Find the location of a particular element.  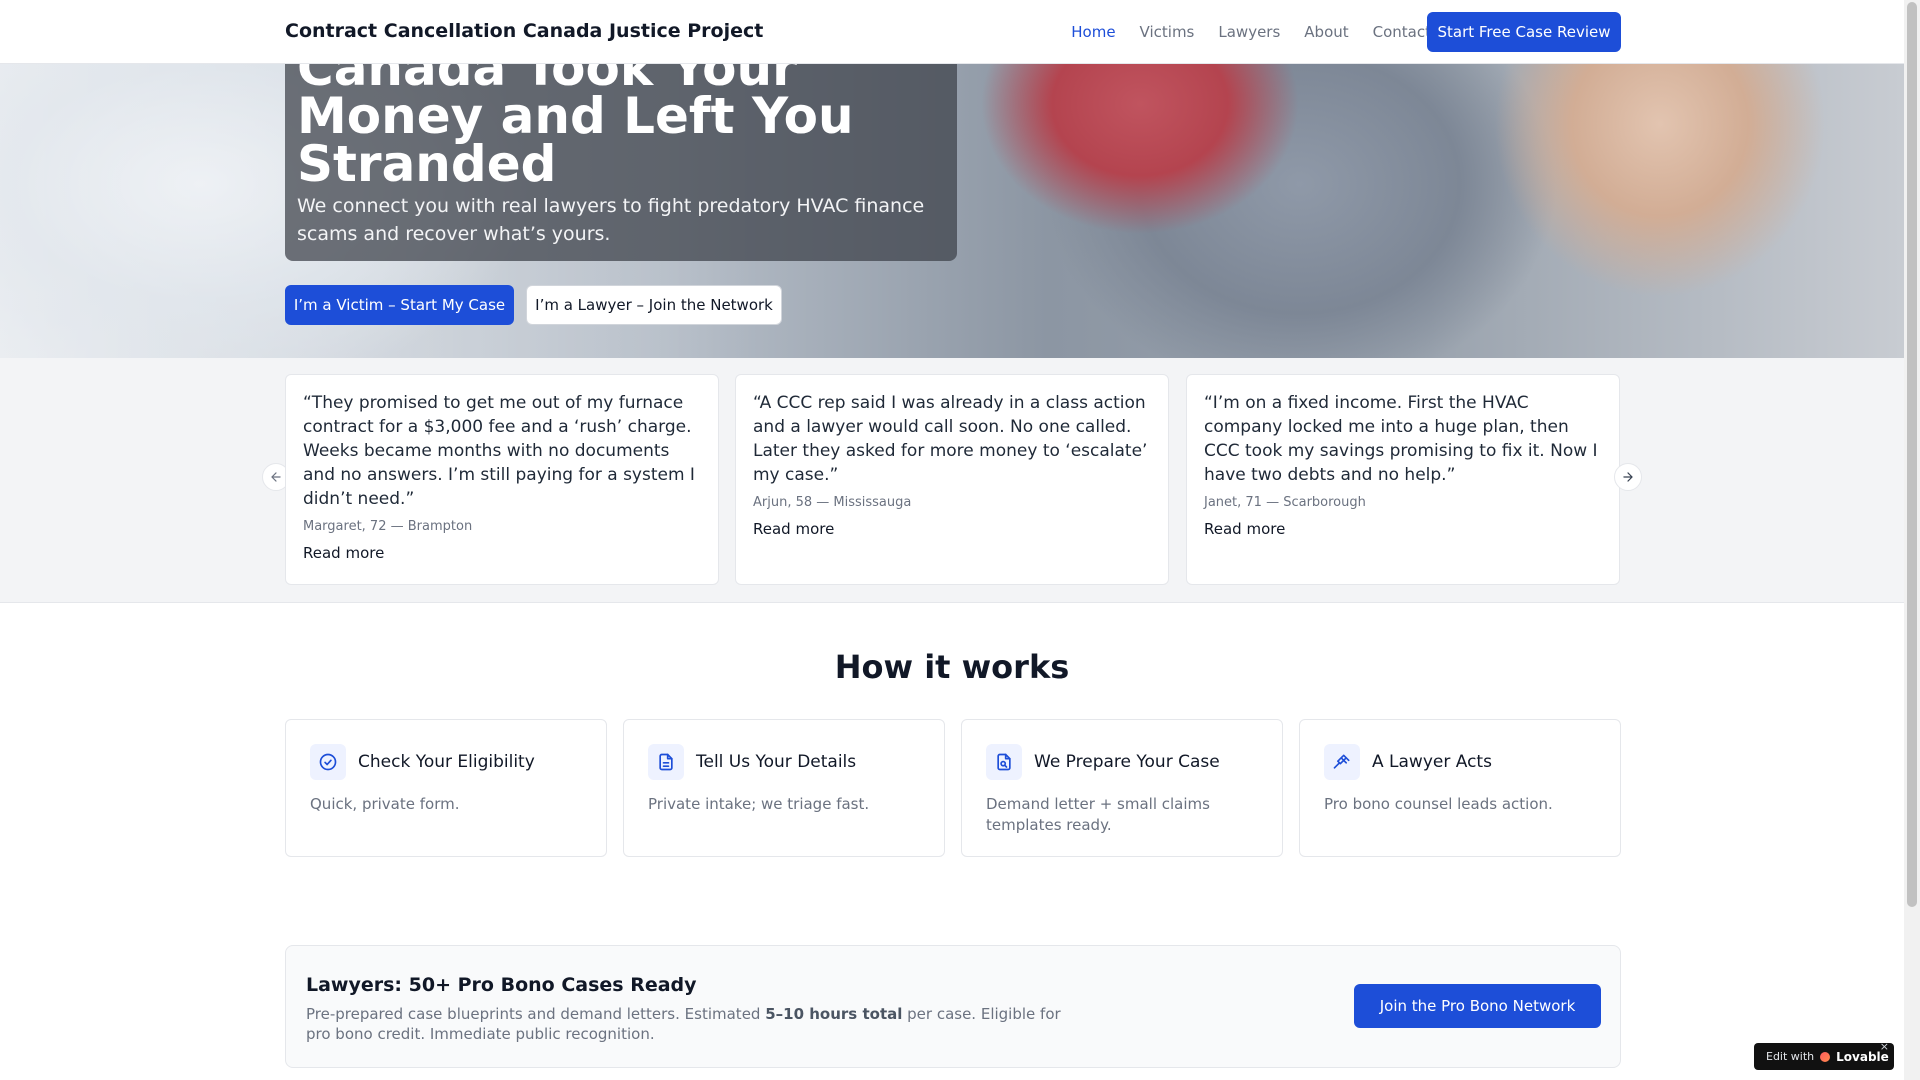

step-title: We Prepare Your Case is located at coordinates (1127, 762).